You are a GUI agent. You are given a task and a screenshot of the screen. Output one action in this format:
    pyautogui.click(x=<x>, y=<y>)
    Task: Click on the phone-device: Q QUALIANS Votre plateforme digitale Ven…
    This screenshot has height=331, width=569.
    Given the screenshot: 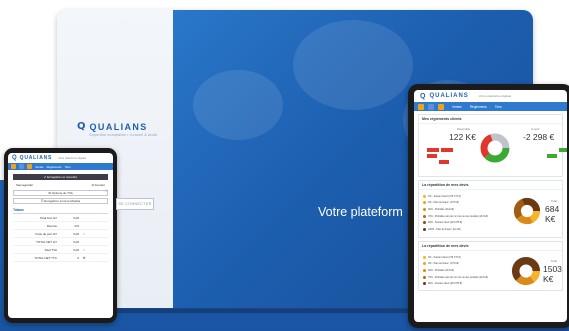 What is the action you would take?
    pyautogui.click(x=60, y=235)
    